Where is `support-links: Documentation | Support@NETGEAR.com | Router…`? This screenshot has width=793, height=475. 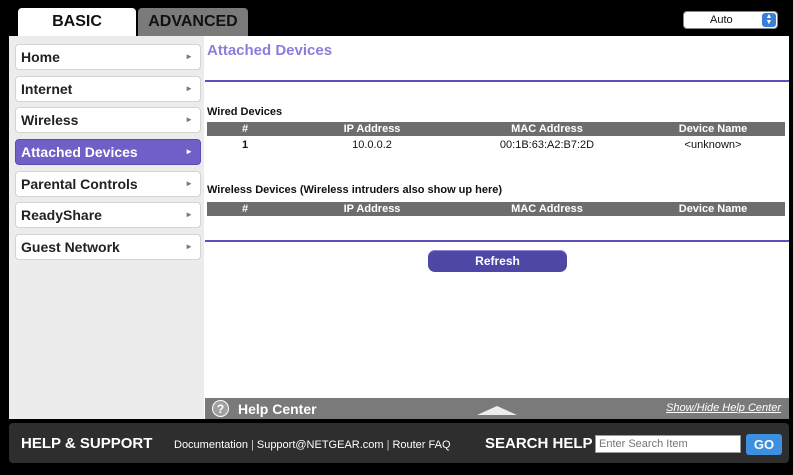 support-links: Documentation | Support@NETGEAR.com | Router… is located at coordinates (312, 445).